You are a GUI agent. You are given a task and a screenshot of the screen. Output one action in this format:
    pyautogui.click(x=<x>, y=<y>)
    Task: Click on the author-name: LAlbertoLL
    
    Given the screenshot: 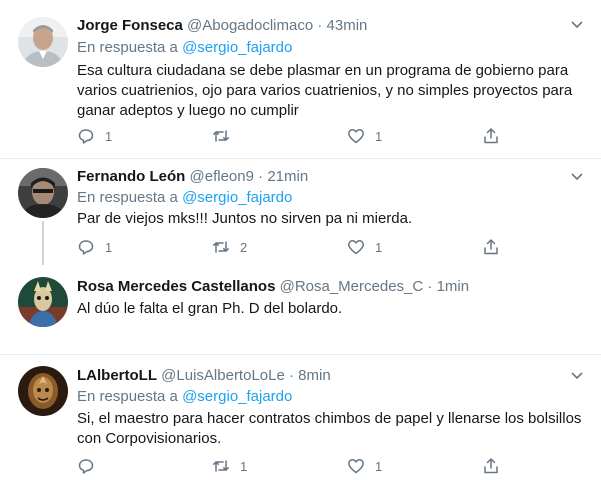 What is the action you would take?
    pyautogui.click(x=117, y=375)
    